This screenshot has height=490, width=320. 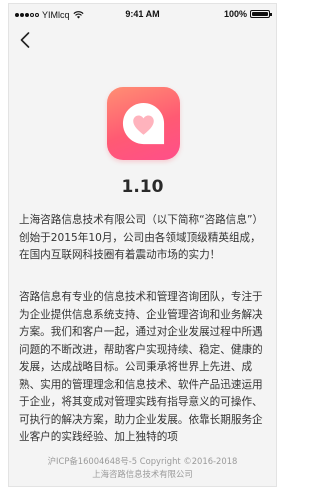 I want to click on company-name-footer: 上海咨路信息技术有限公司, so click(x=142, y=474).